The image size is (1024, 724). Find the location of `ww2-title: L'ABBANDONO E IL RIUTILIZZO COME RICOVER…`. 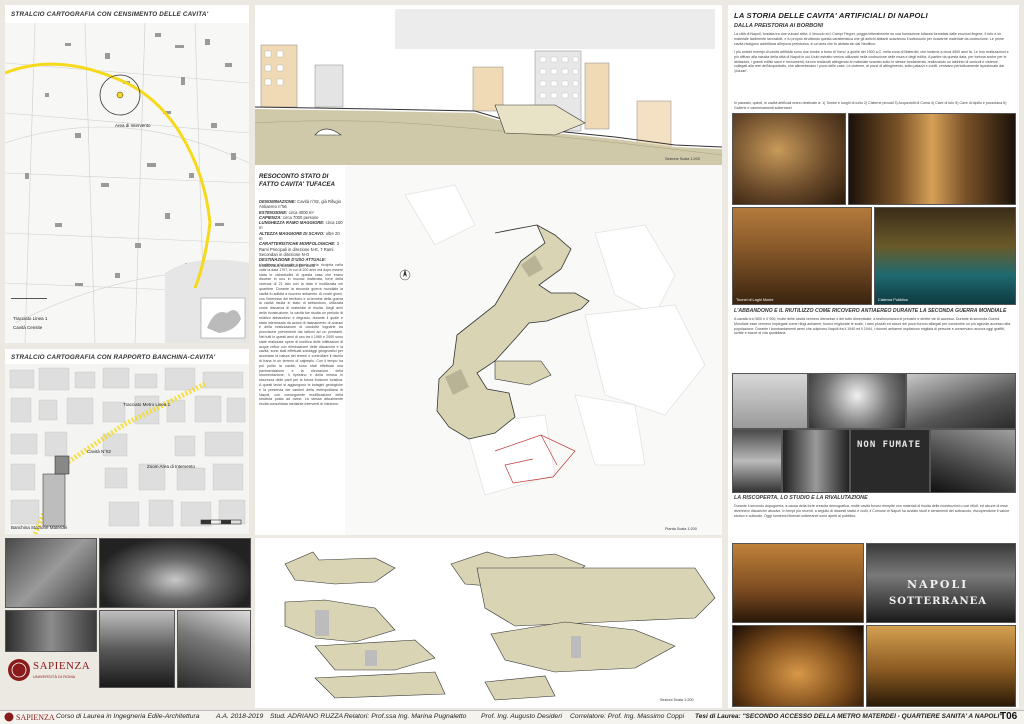

ww2-title: L'ABBANDONO E IL RIUTILIZZO COME RICOVER… is located at coordinates (870, 311).